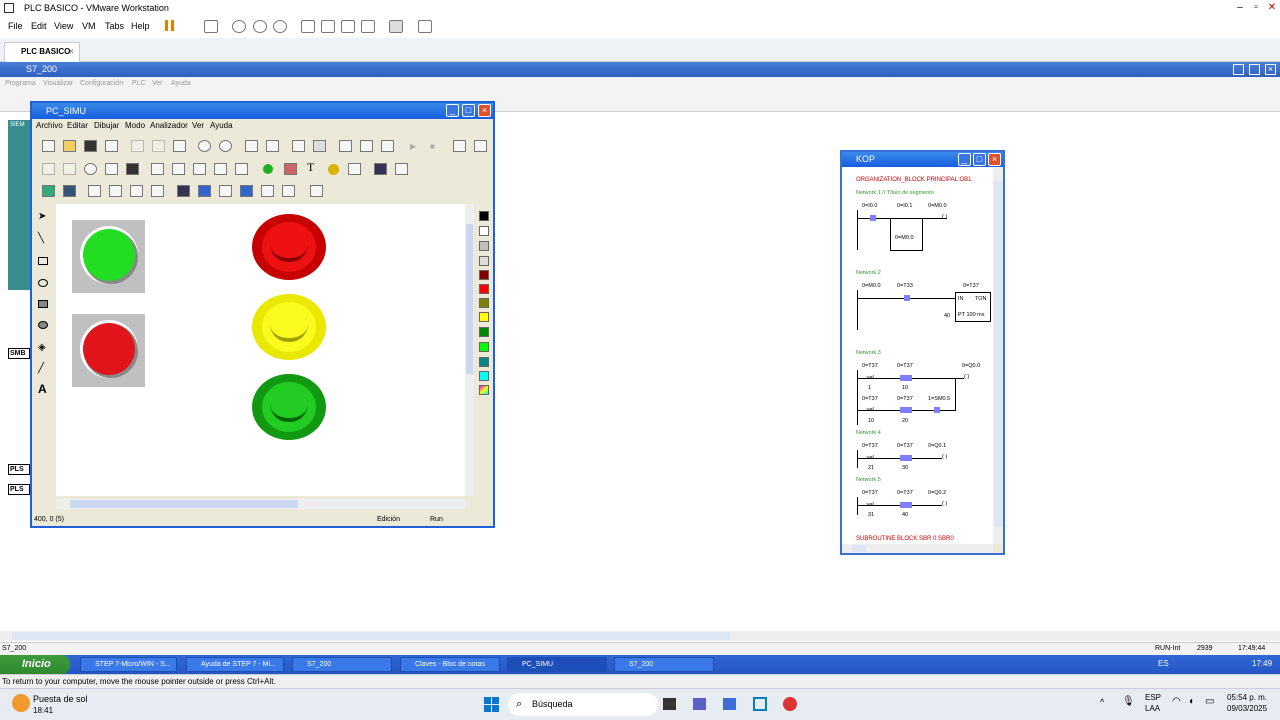 This screenshot has height=720, width=1280. What do you see at coordinates (1102, 702) in the screenshot?
I see `tray-chevron-icon: ^` at bounding box center [1102, 702].